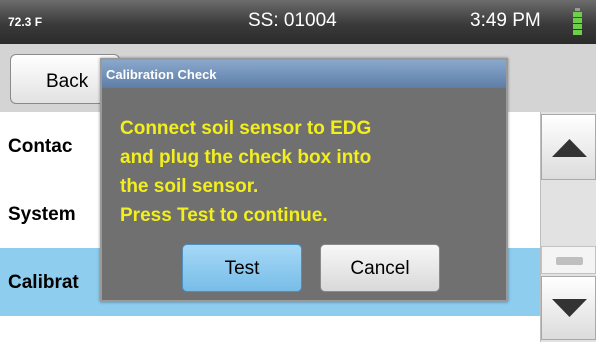 Image resolution: width=596 pixels, height=346 pixels. I want to click on grip-icon, so click(569, 261).